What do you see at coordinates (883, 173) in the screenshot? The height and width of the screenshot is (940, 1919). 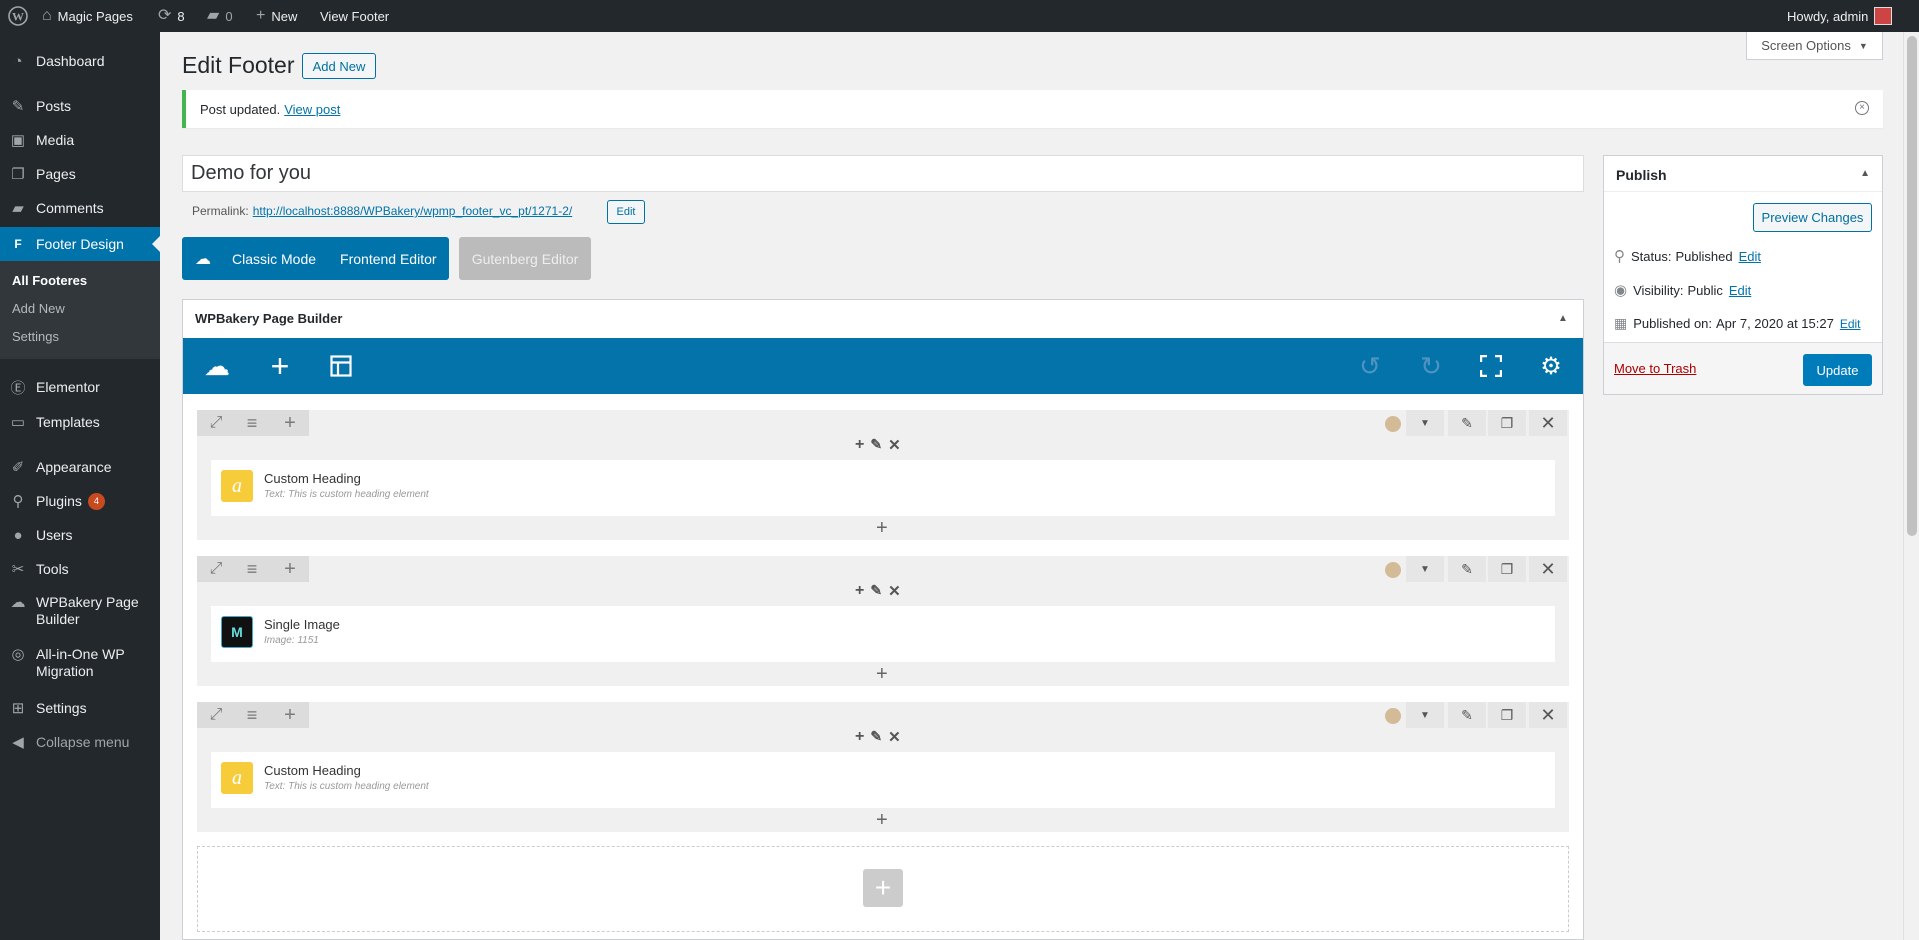 I see `post-title-input: Demo for you` at bounding box center [883, 173].